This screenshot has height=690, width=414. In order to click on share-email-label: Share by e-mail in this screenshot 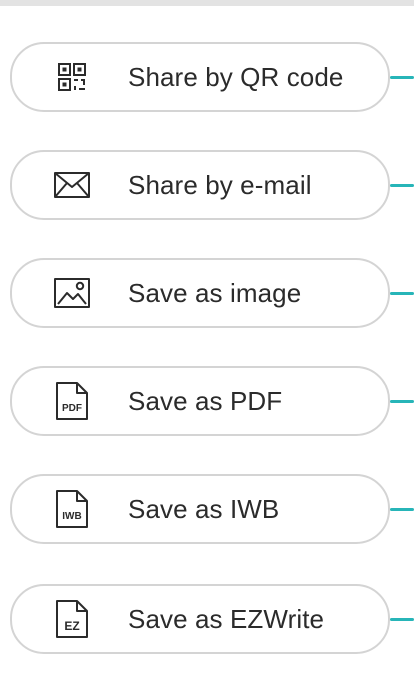, I will do `click(220, 185)`.